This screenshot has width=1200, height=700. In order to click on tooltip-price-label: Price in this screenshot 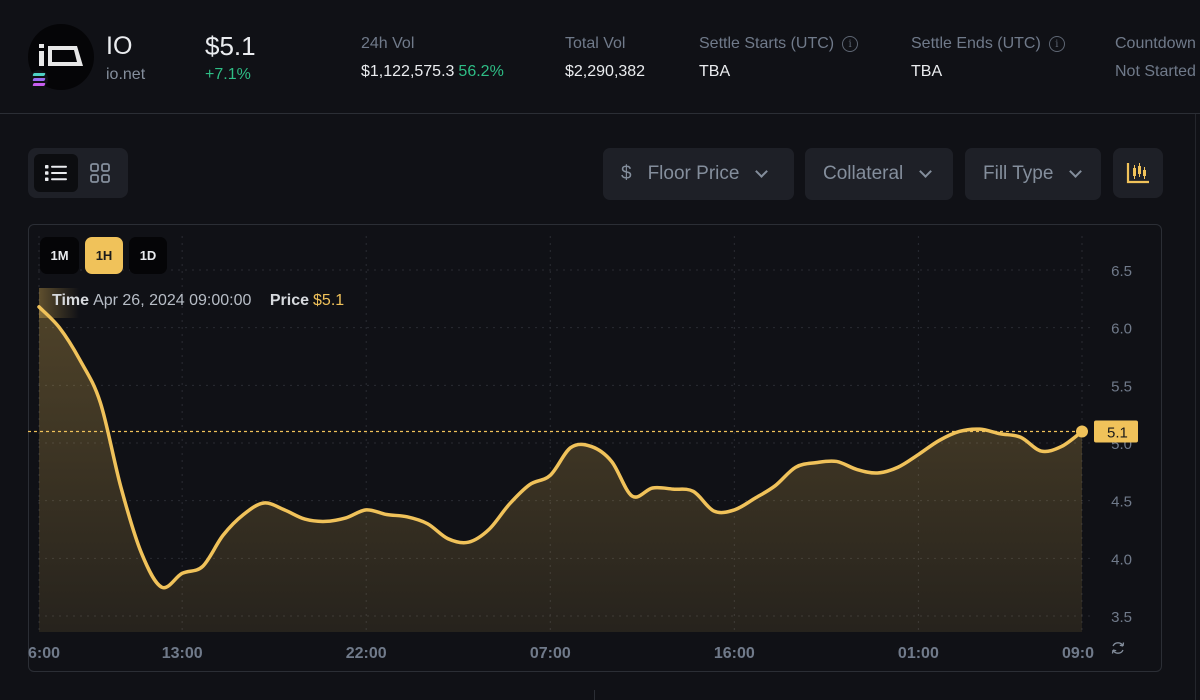, I will do `click(289, 300)`.